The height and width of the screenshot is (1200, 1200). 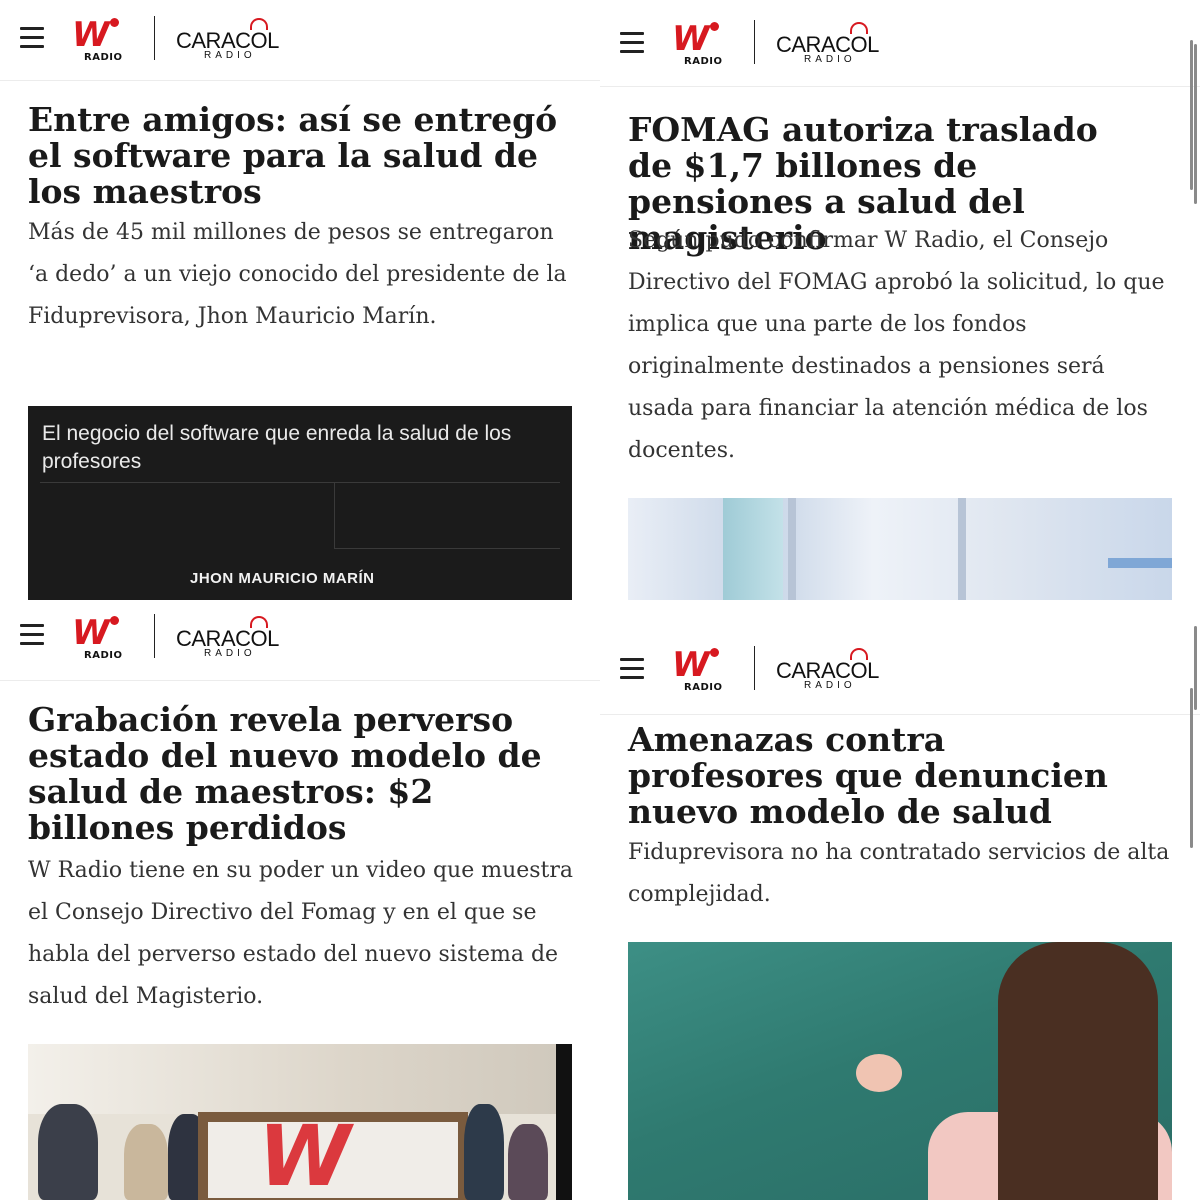 I want to click on article-video: W, so click(x=300, y=1122).